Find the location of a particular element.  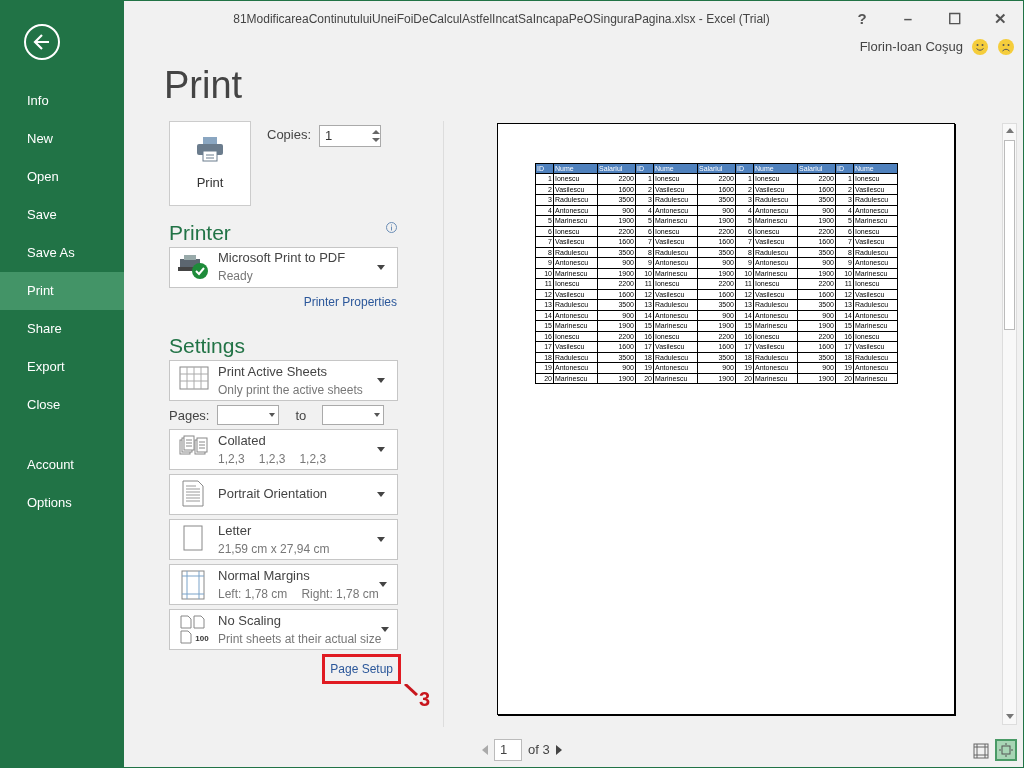

section-heading: Printer is located at coordinates (200, 232).